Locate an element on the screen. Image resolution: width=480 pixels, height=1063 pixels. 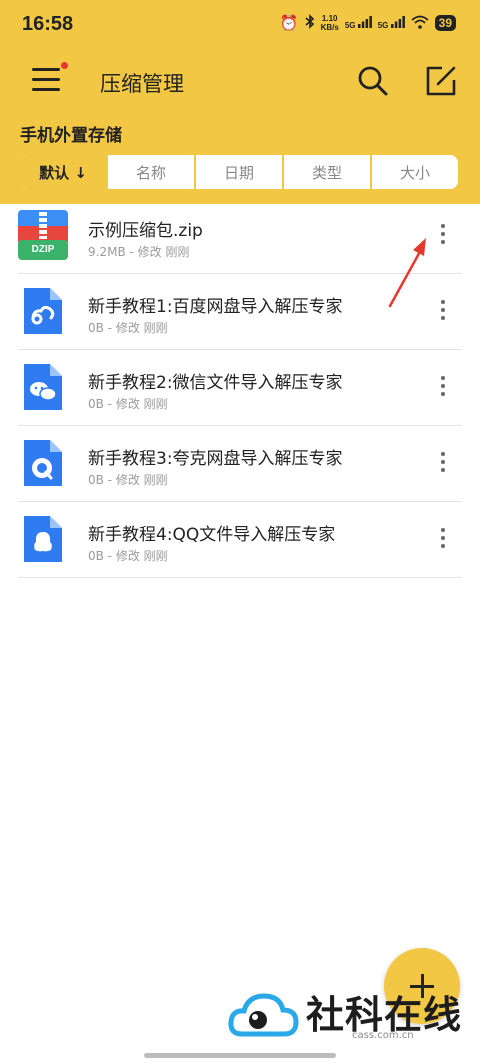
file-name: 新手教程2:微信文件导入解压专家 is located at coordinates (215, 383).